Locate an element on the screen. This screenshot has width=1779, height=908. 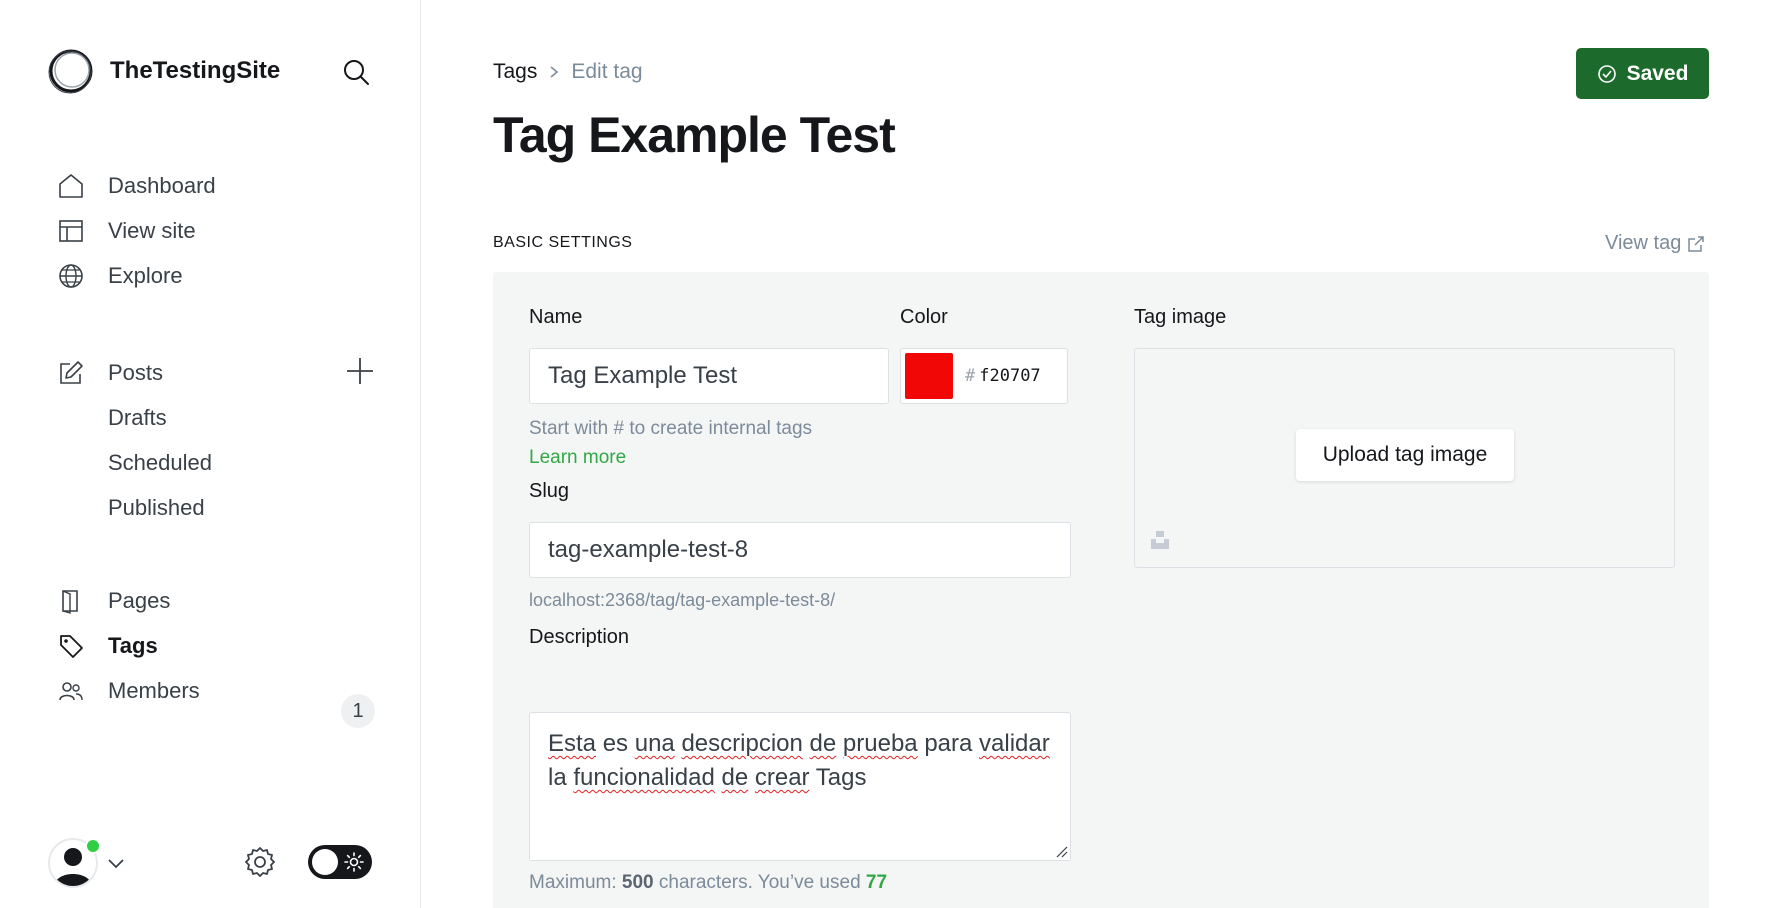
search-button is located at coordinates (356, 72).